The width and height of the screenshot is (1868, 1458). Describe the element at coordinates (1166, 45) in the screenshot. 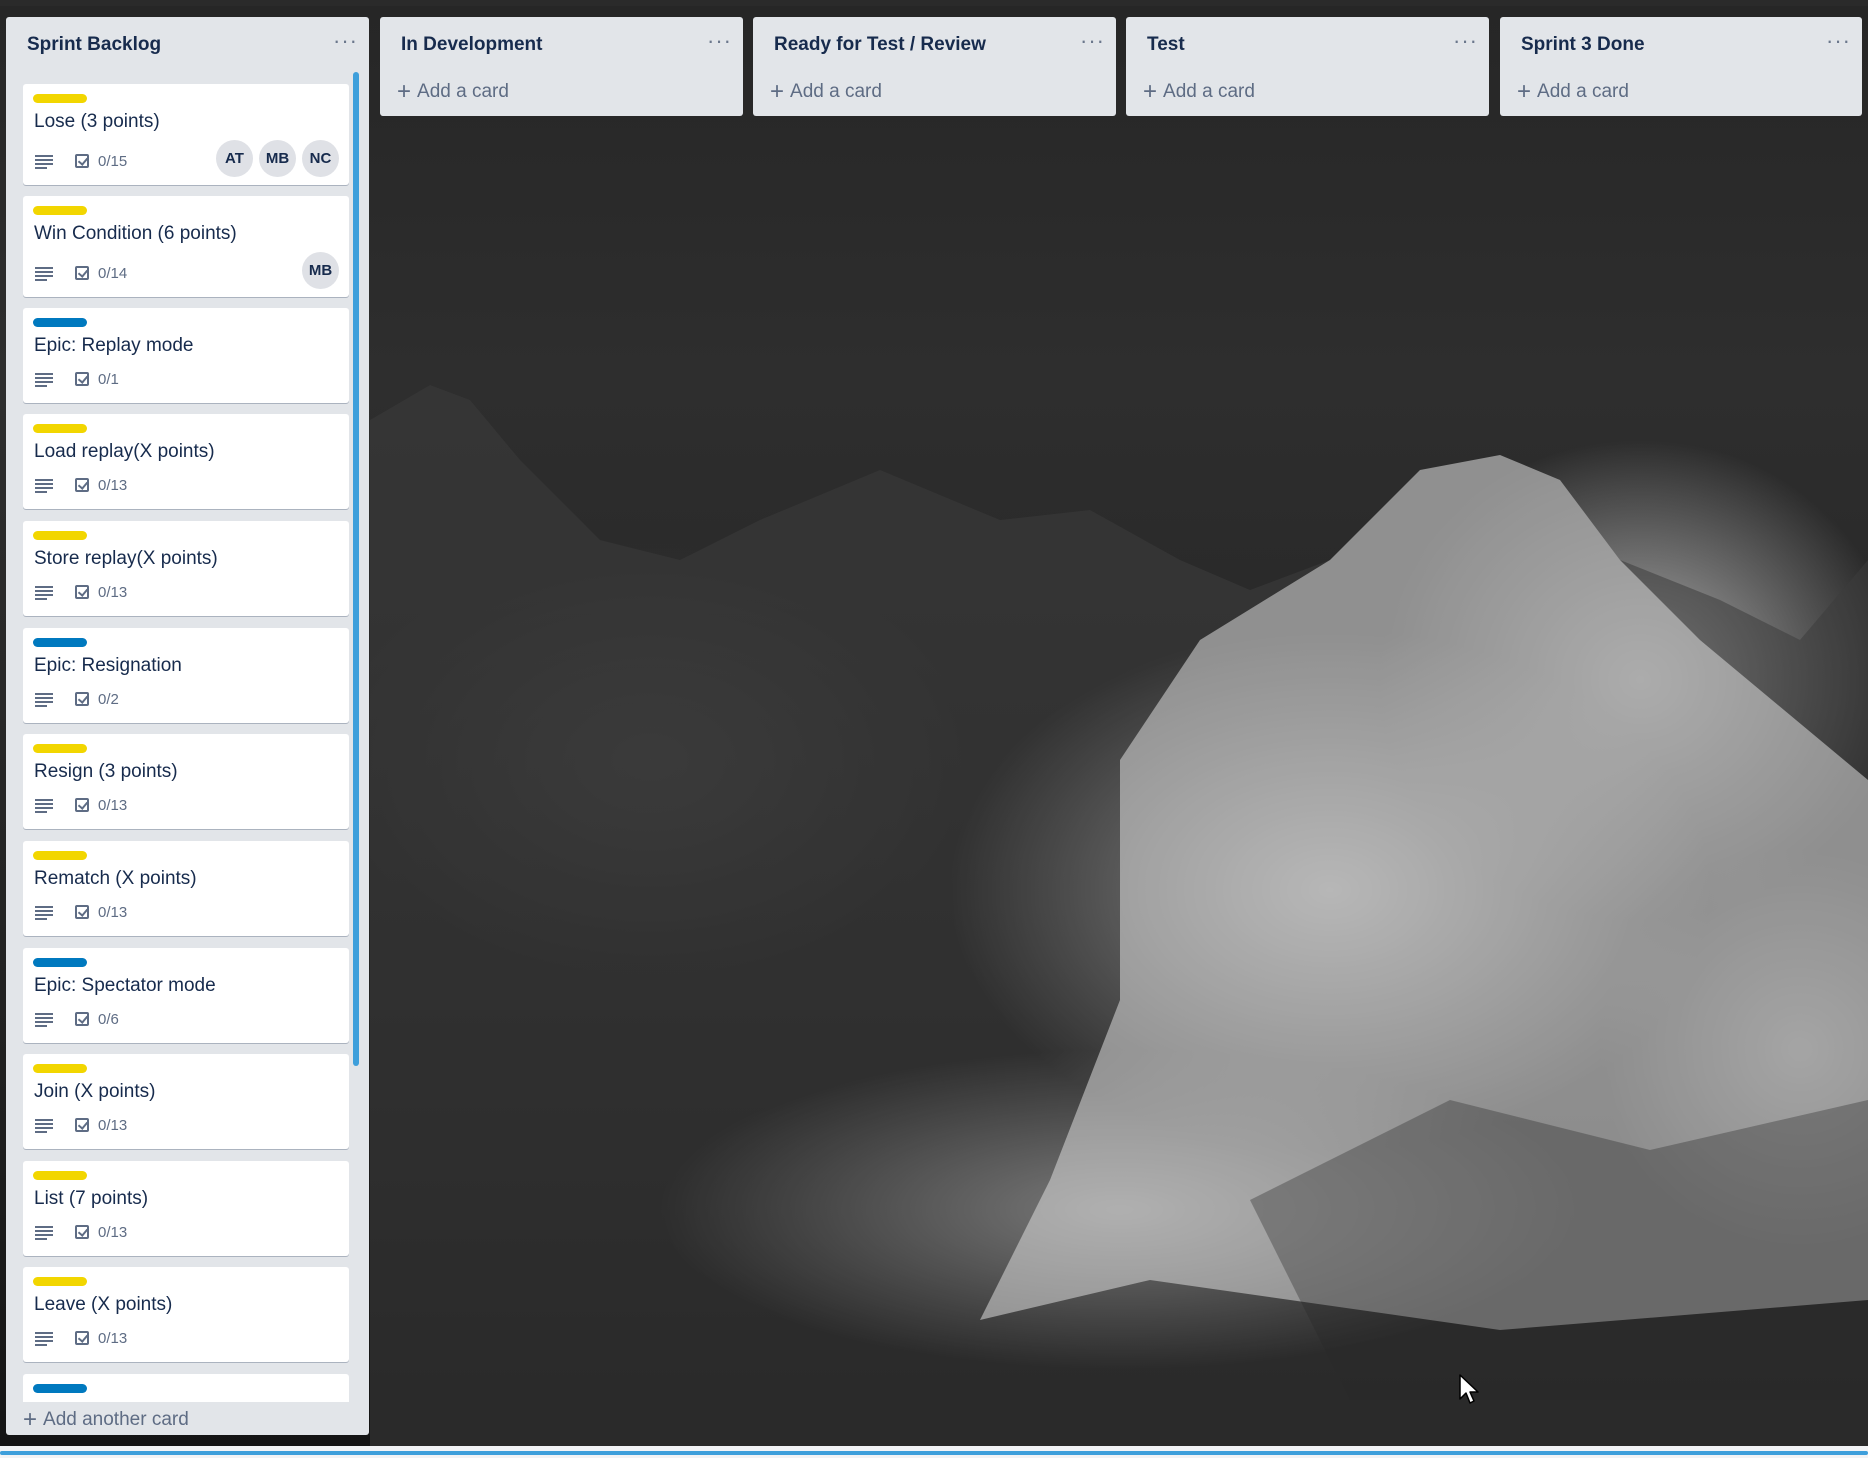

I see `list-title: Test` at that location.